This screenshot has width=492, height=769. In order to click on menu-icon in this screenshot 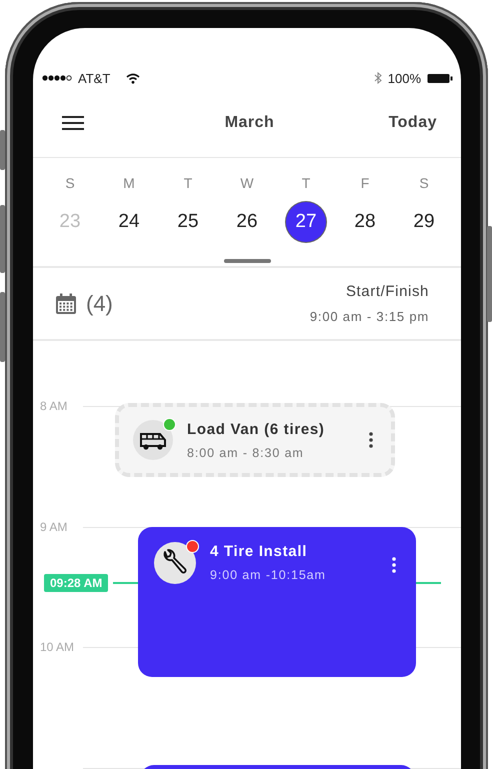, I will do `click(73, 123)`.